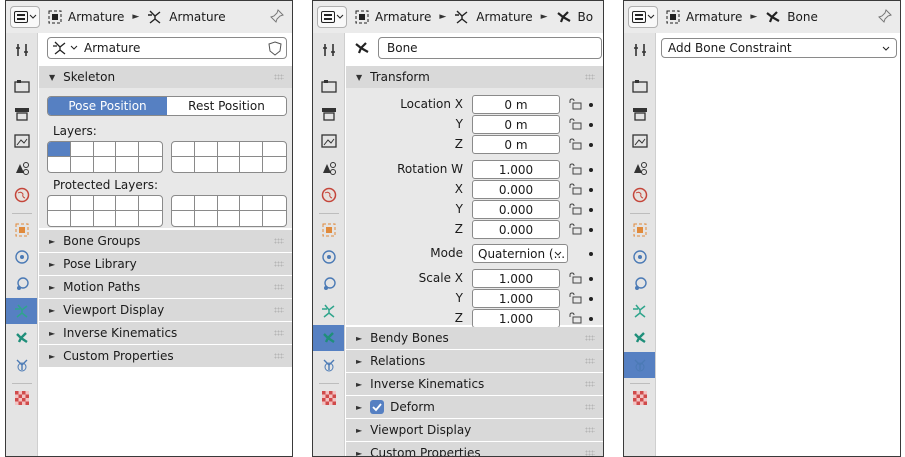 The height and width of the screenshot is (457, 905). What do you see at coordinates (165, 241) in the screenshot?
I see `bone-groups-section-header: ► Bone Groups` at bounding box center [165, 241].